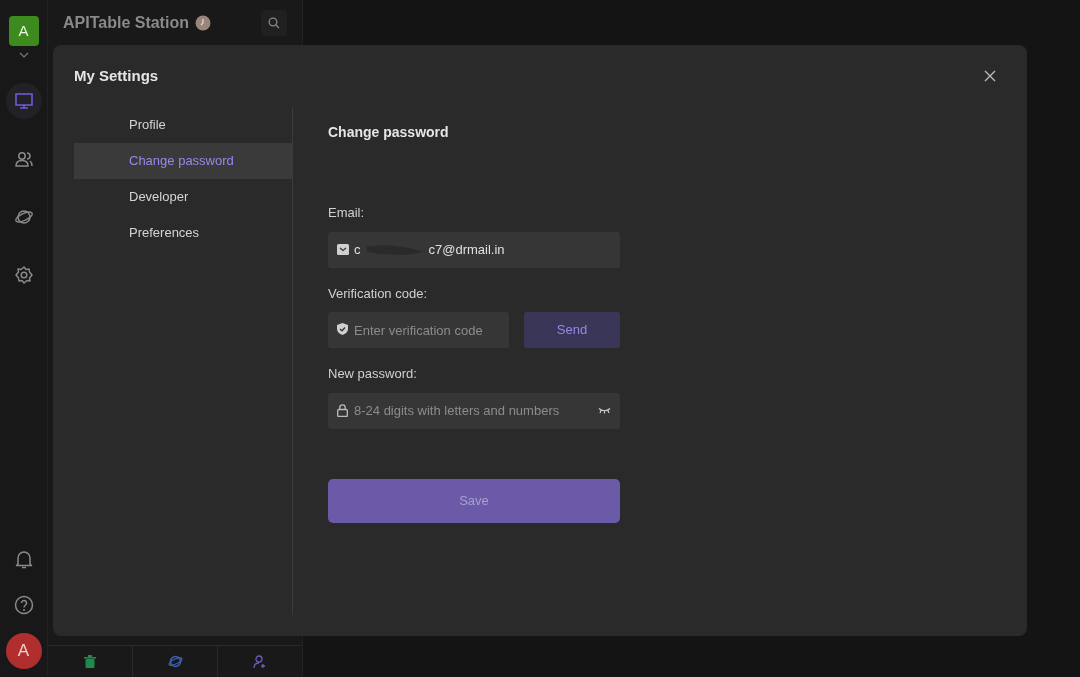  I want to click on chevron-down-icon, so click(23, 55).